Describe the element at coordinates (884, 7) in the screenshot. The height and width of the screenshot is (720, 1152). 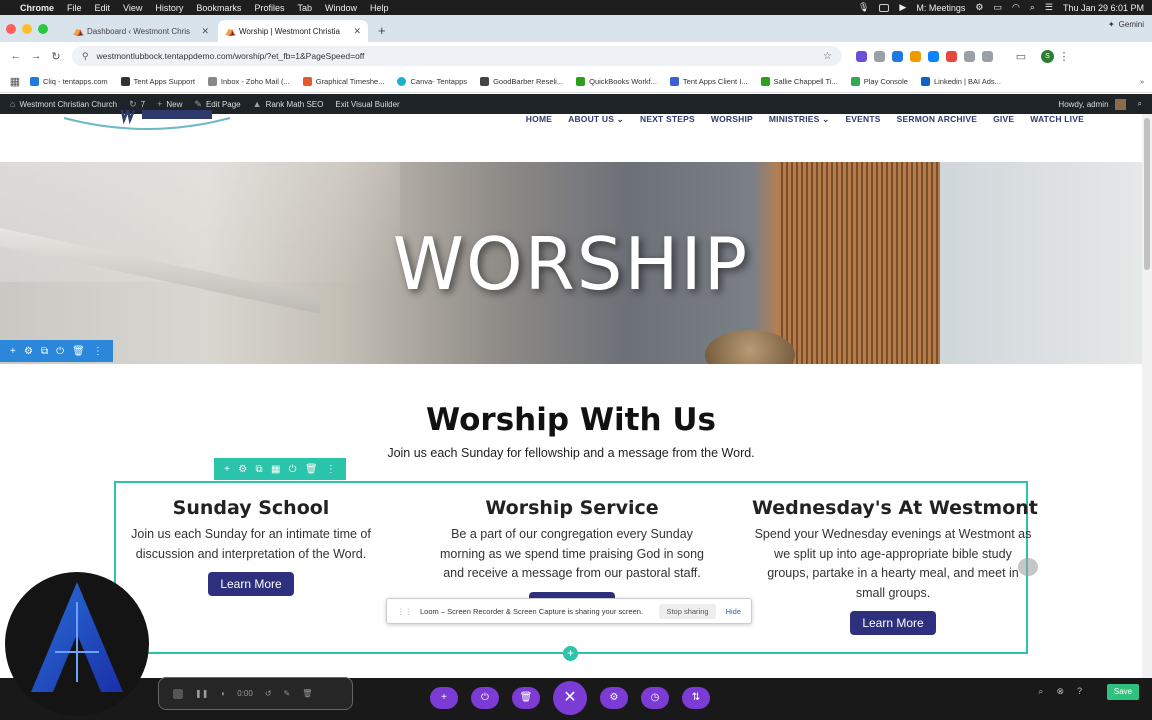
I see `screen-share-icon` at that location.